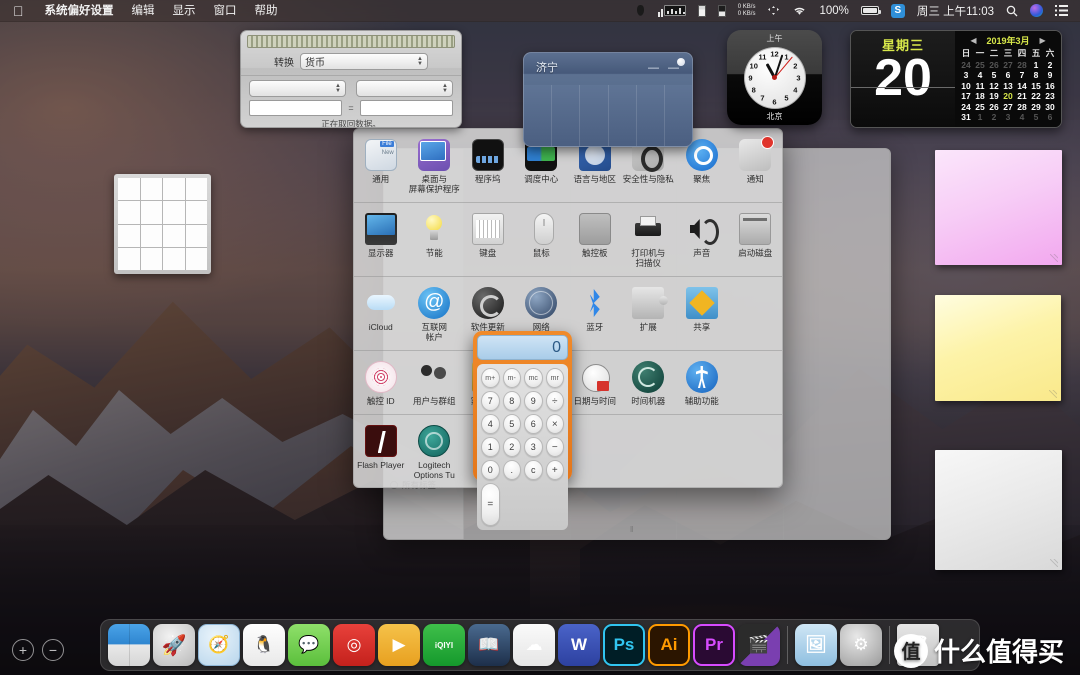 This screenshot has width=1080, height=675. I want to click on calendar-day-cell: 31, so click(966, 117).